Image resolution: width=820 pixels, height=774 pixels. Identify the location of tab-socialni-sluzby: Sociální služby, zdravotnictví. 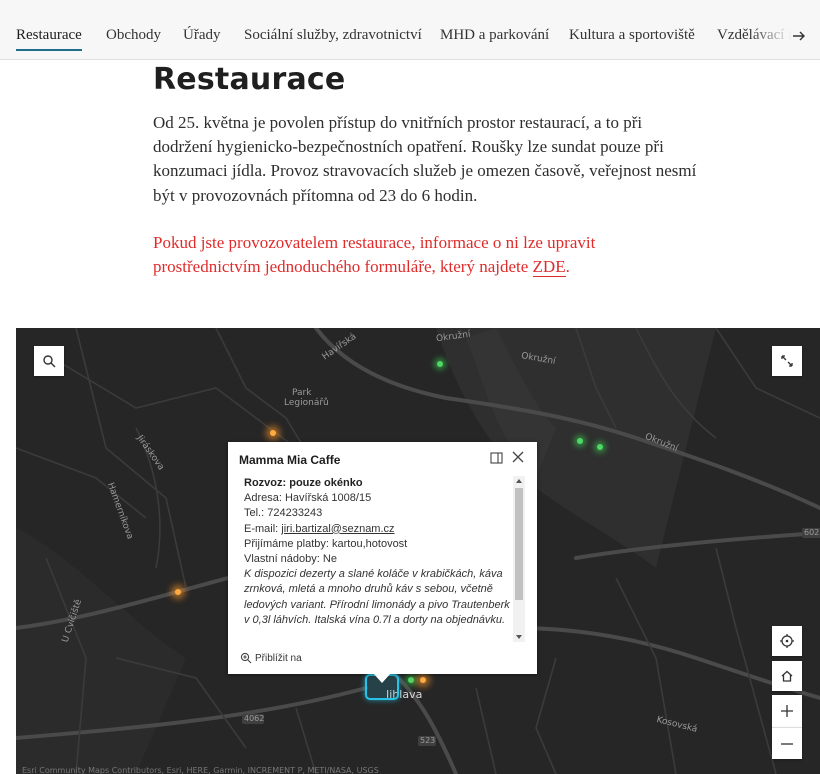
(333, 35).